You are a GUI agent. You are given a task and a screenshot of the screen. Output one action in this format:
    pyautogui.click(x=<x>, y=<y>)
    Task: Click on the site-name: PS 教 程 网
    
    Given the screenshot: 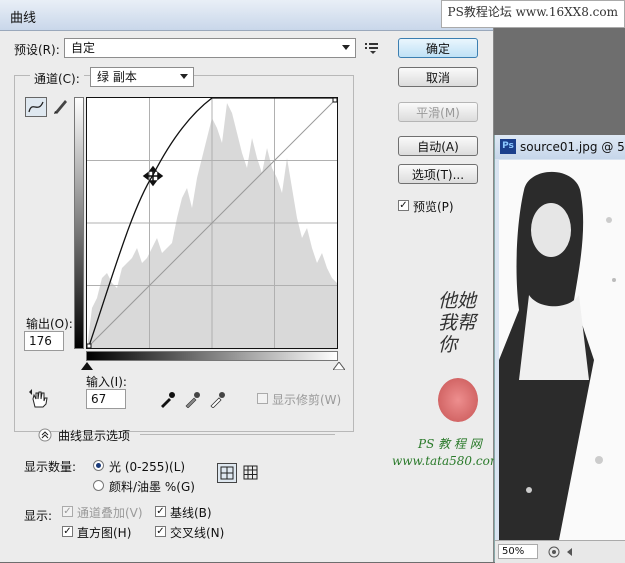 What is the action you would take?
    pyautogui.click(x=450, y=444)
    